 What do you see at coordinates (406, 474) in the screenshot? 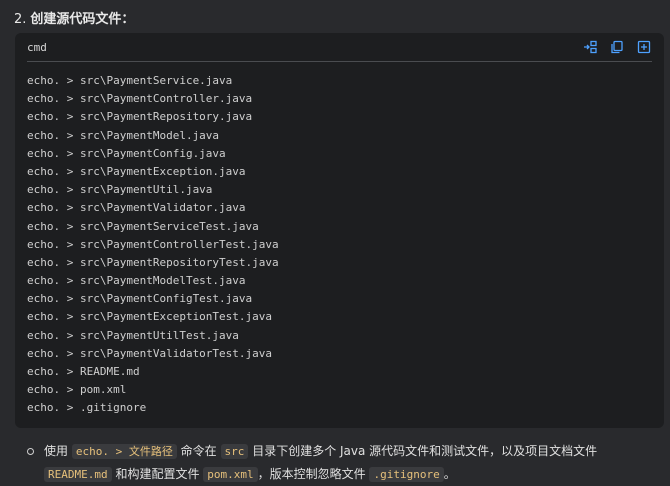
I see `inline-code-gitignore: .gitignore` at bounding box center [406, 474].